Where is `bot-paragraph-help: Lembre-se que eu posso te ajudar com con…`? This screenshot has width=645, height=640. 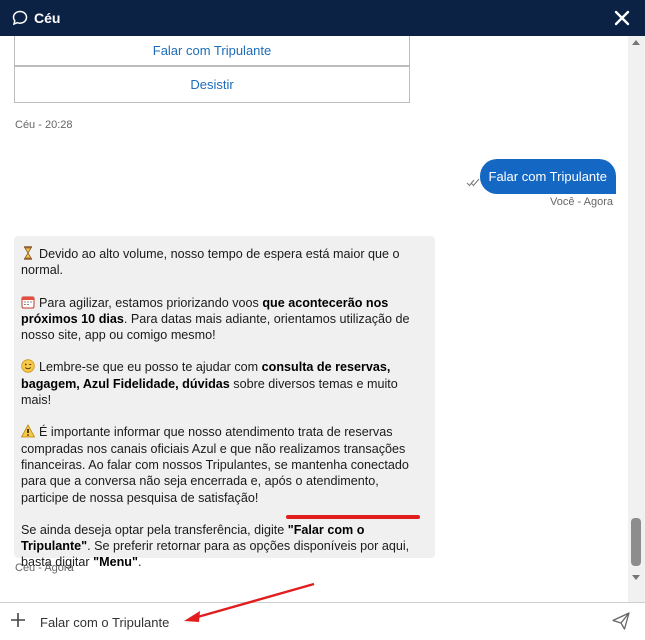 bot-paragraph-help: Lembre-se que eu posso te ajudar com con… is located at coordinates (209, 383).